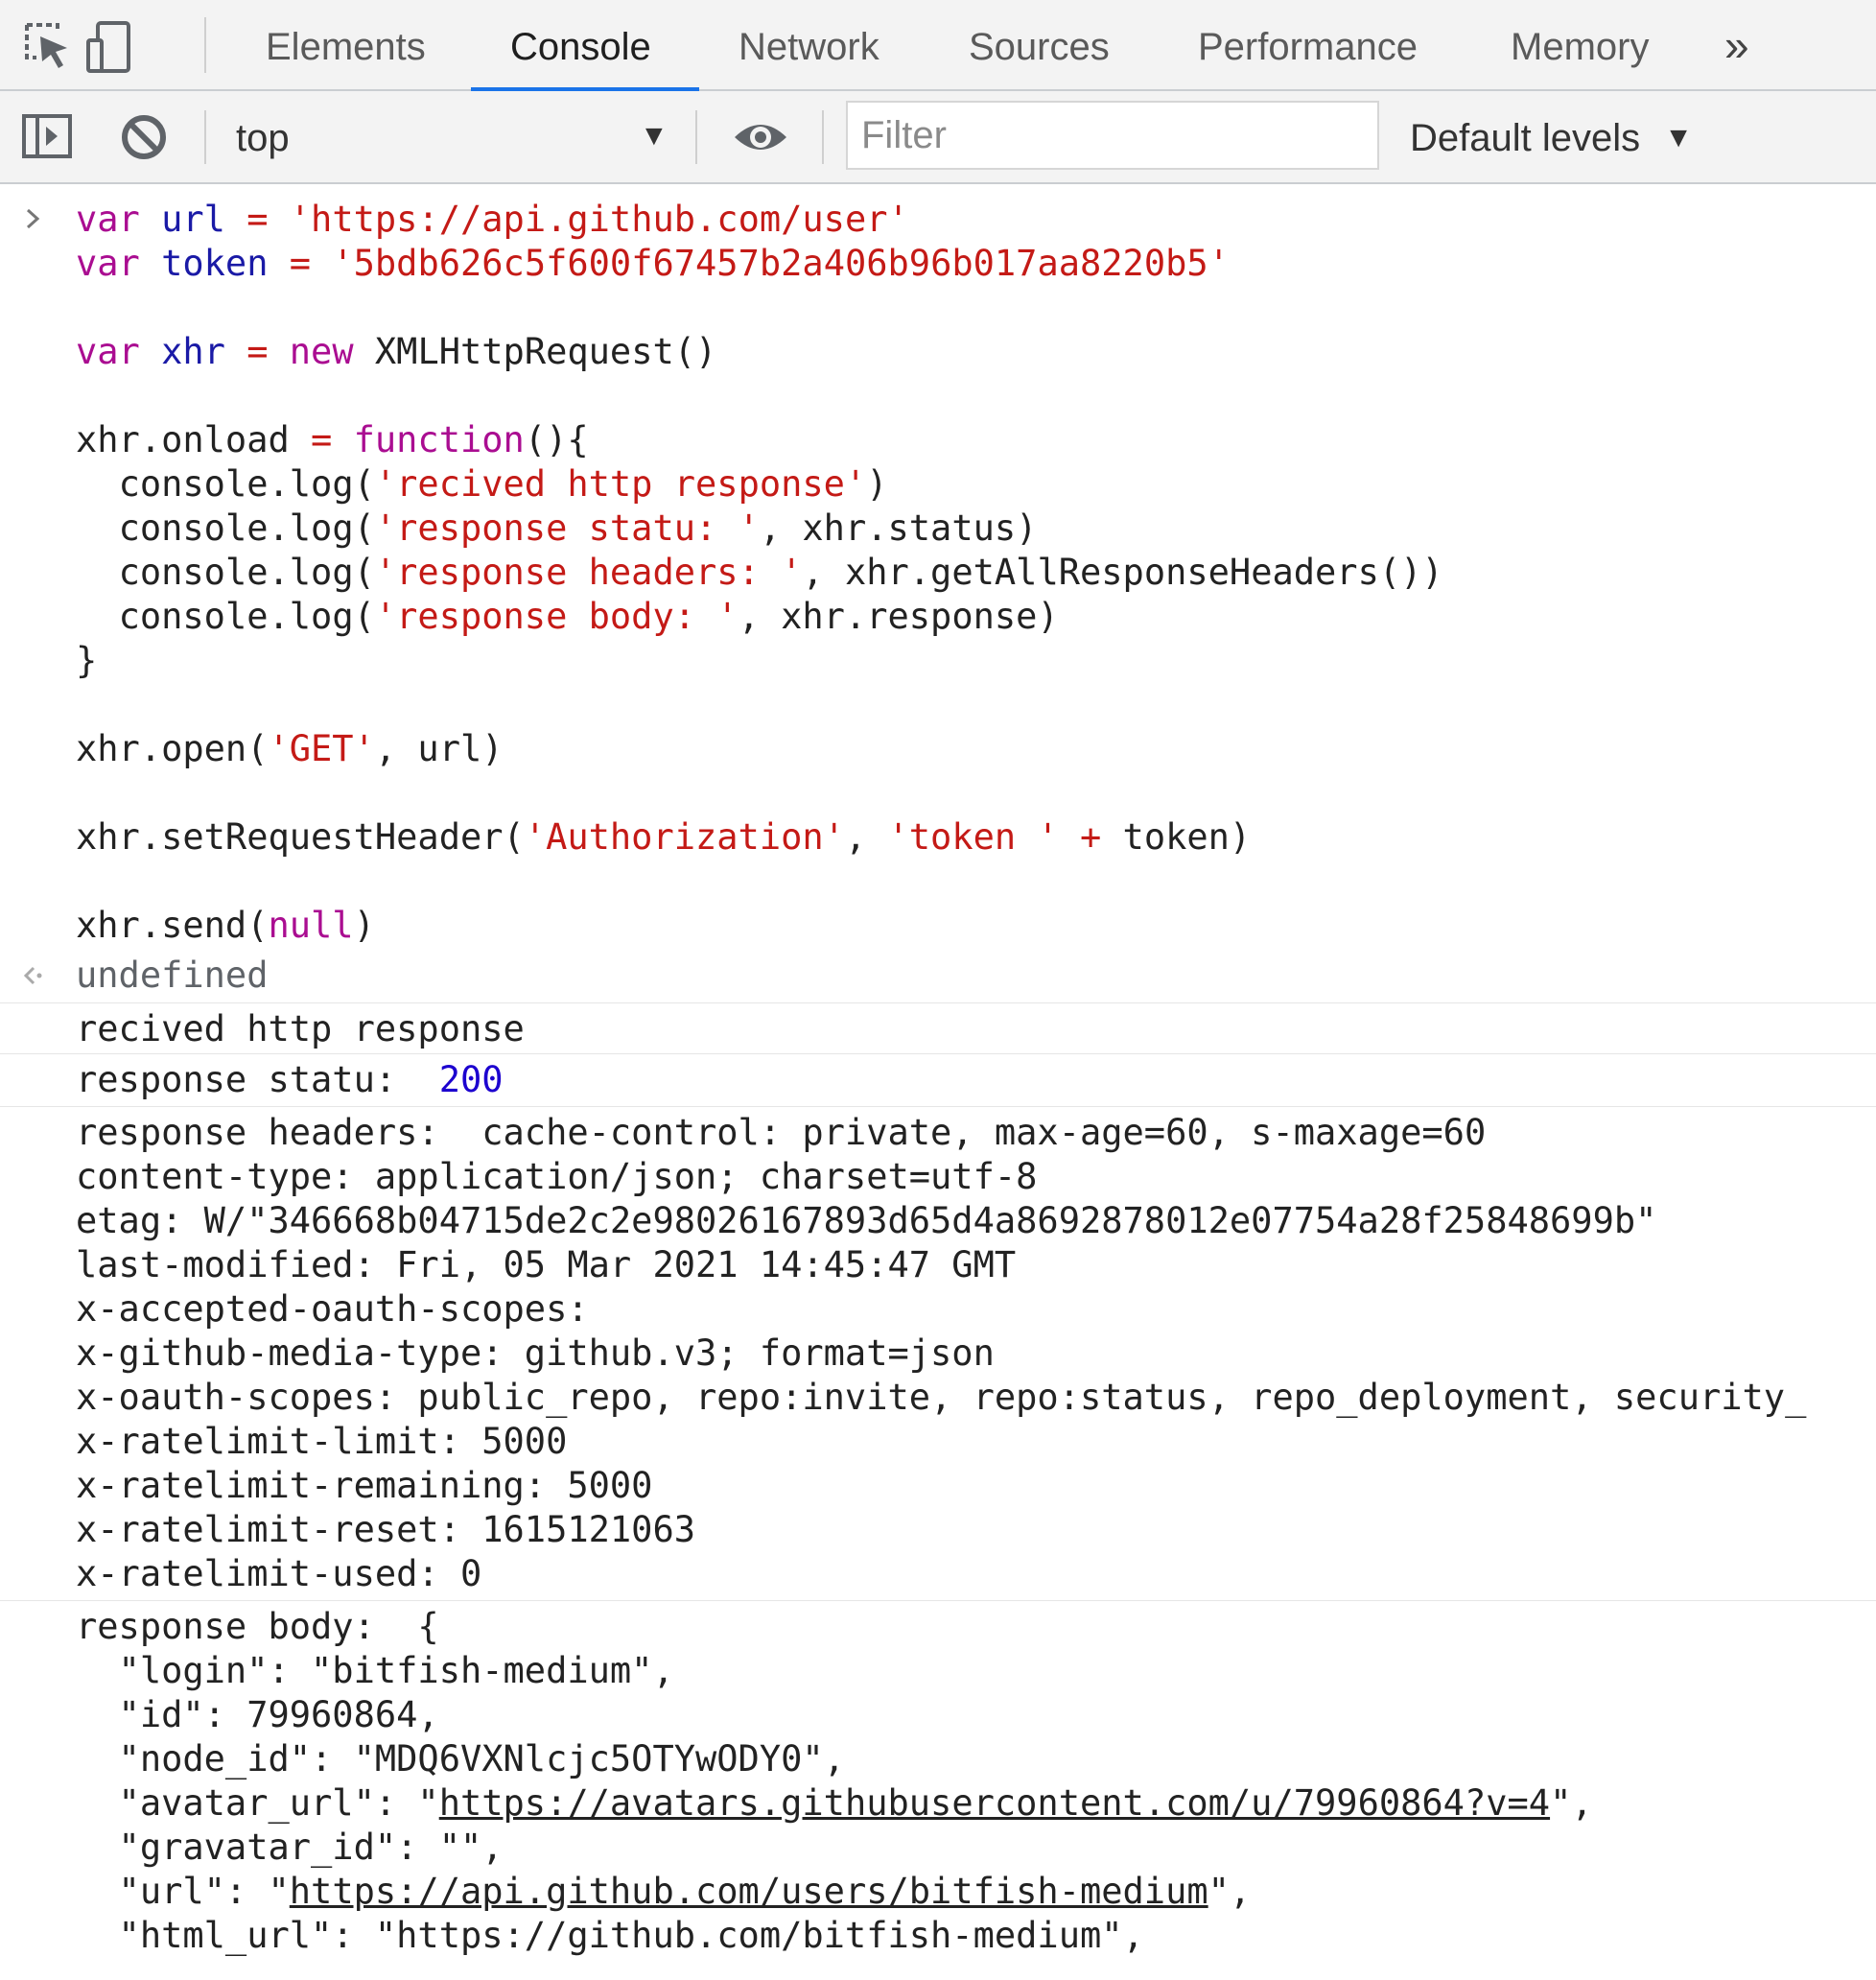 This screenshot has width=1876, height=1980. Describe the element at coordinates (760, 137) in the screenshot. I see `eye-icon` at that location.